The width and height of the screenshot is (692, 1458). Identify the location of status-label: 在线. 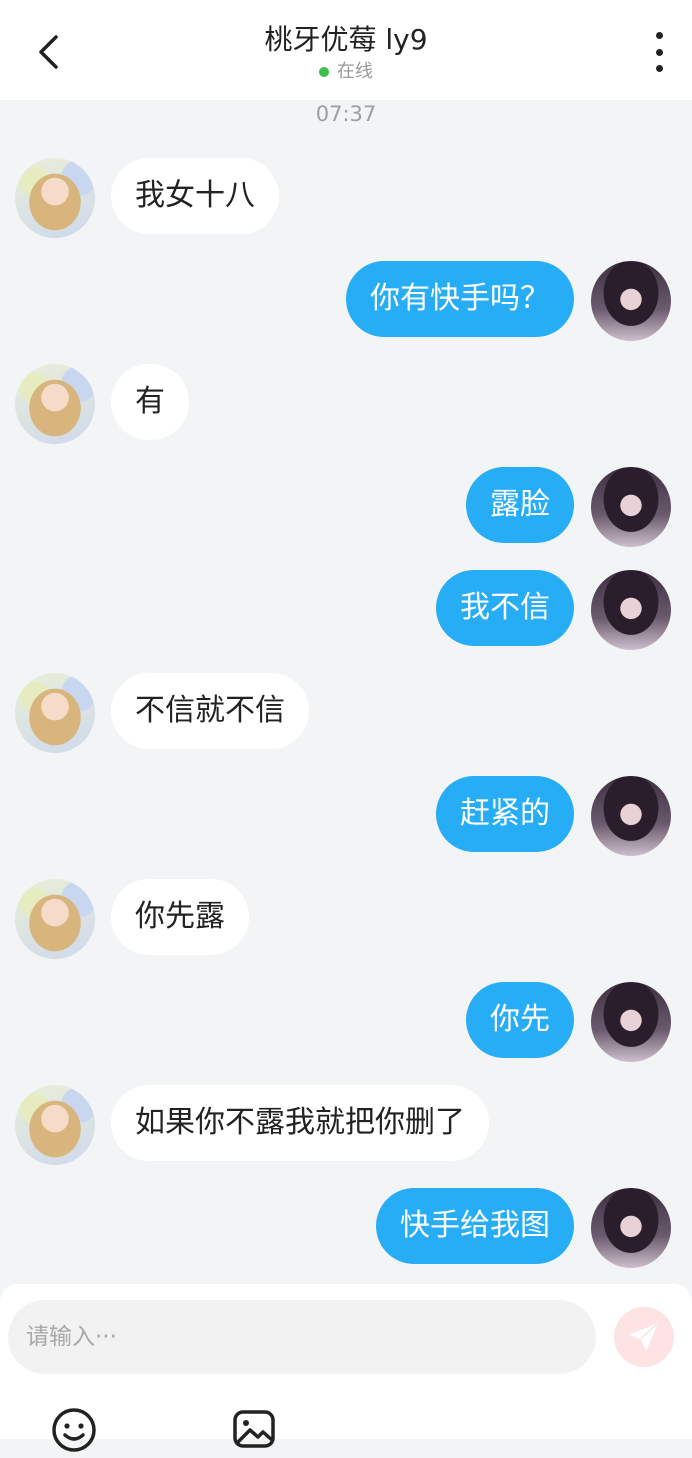
(355, 71).